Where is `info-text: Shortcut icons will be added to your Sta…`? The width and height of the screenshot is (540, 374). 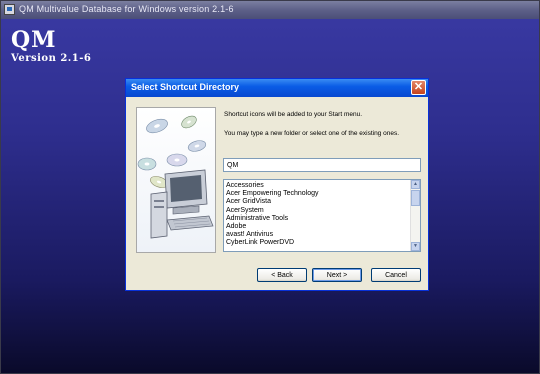 info-text: Shortcut icons will be added to your Sta… is located at coordinates (293, 114).